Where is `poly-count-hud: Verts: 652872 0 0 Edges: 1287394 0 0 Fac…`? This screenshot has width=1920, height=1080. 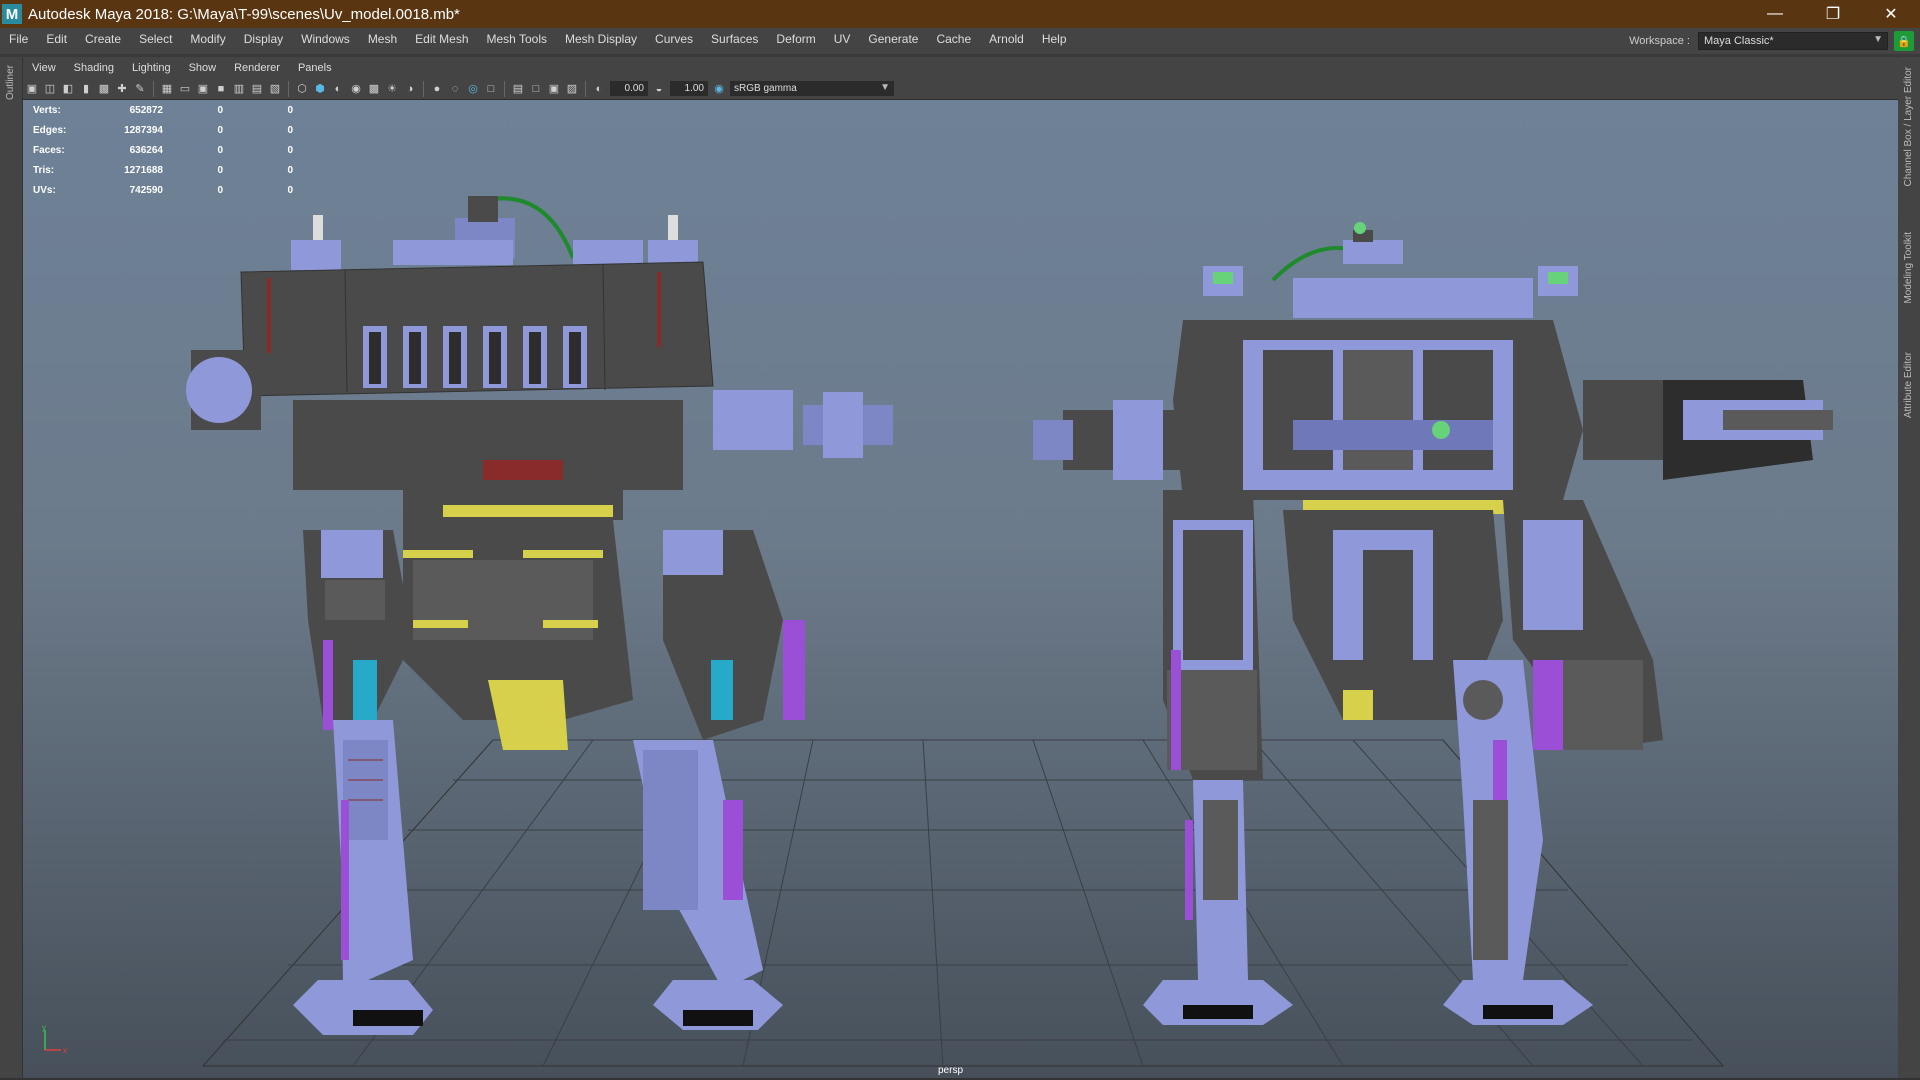 poly-count-hud: Verts: 652872 0 0 Edges: 1287394 0 0 Fac… is located at coordinates (163, 150).